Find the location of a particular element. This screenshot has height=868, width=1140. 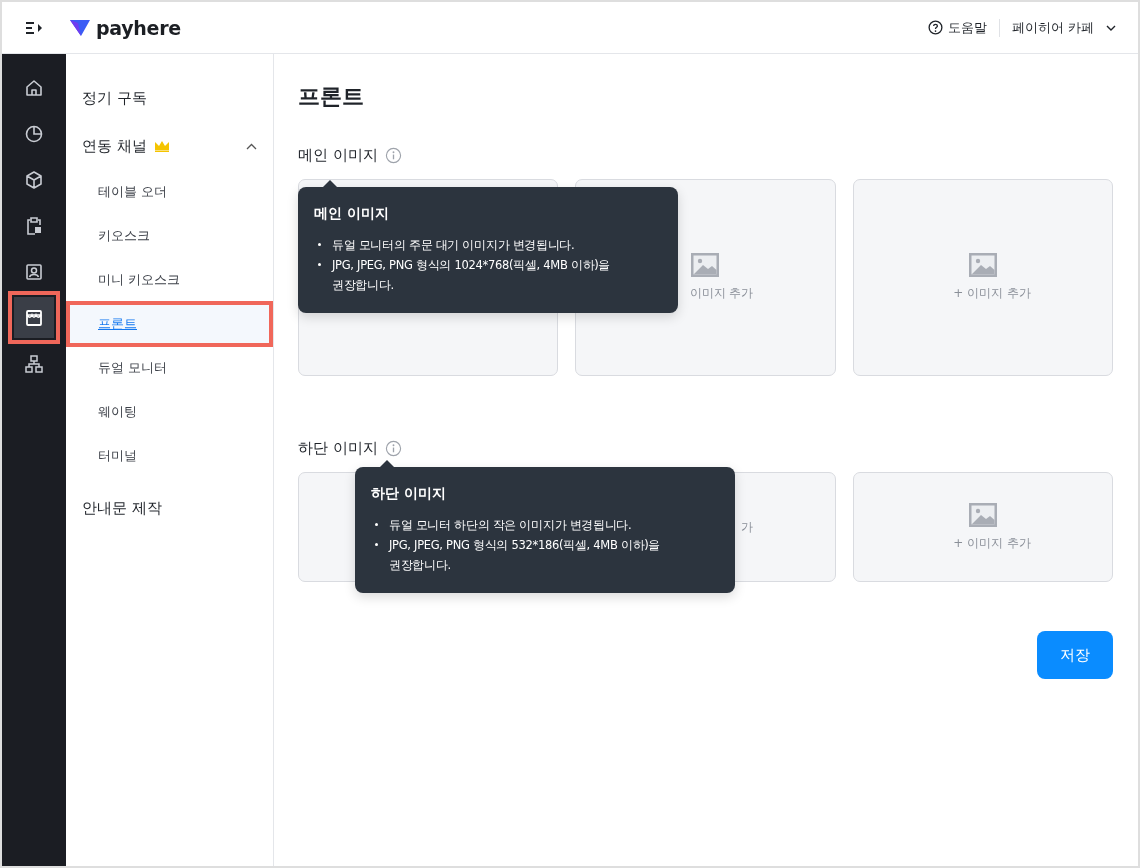

sidebar-subitem: 듀얼 모니터 is located at coordinates (169, 368).